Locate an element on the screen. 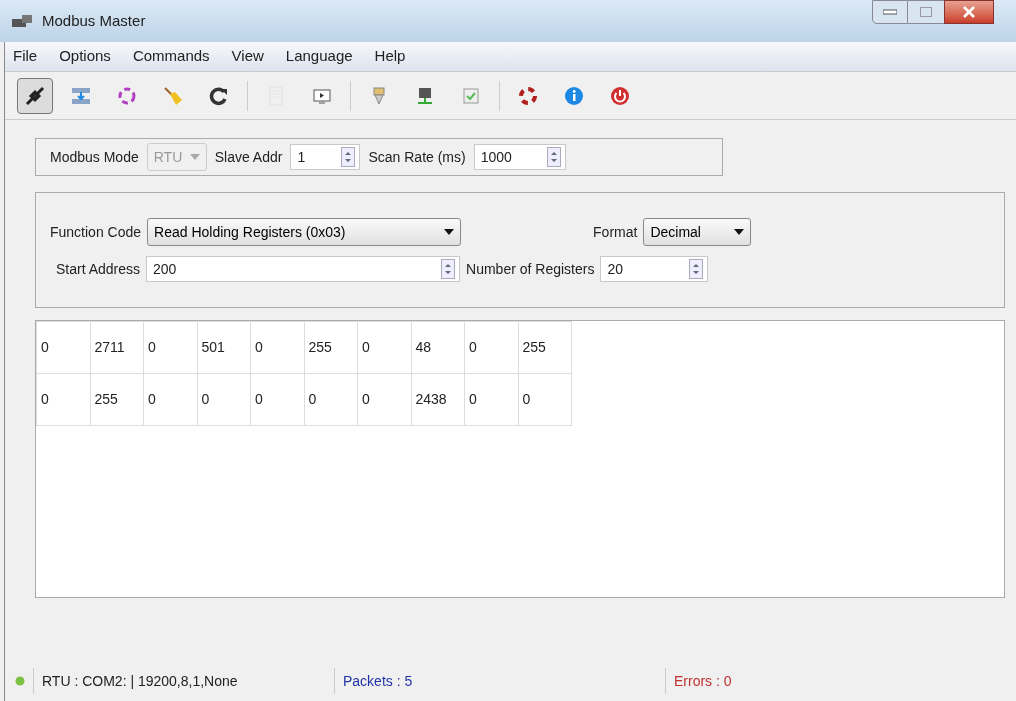  field-label: Slave Addr is located at coordinates (248, 157).